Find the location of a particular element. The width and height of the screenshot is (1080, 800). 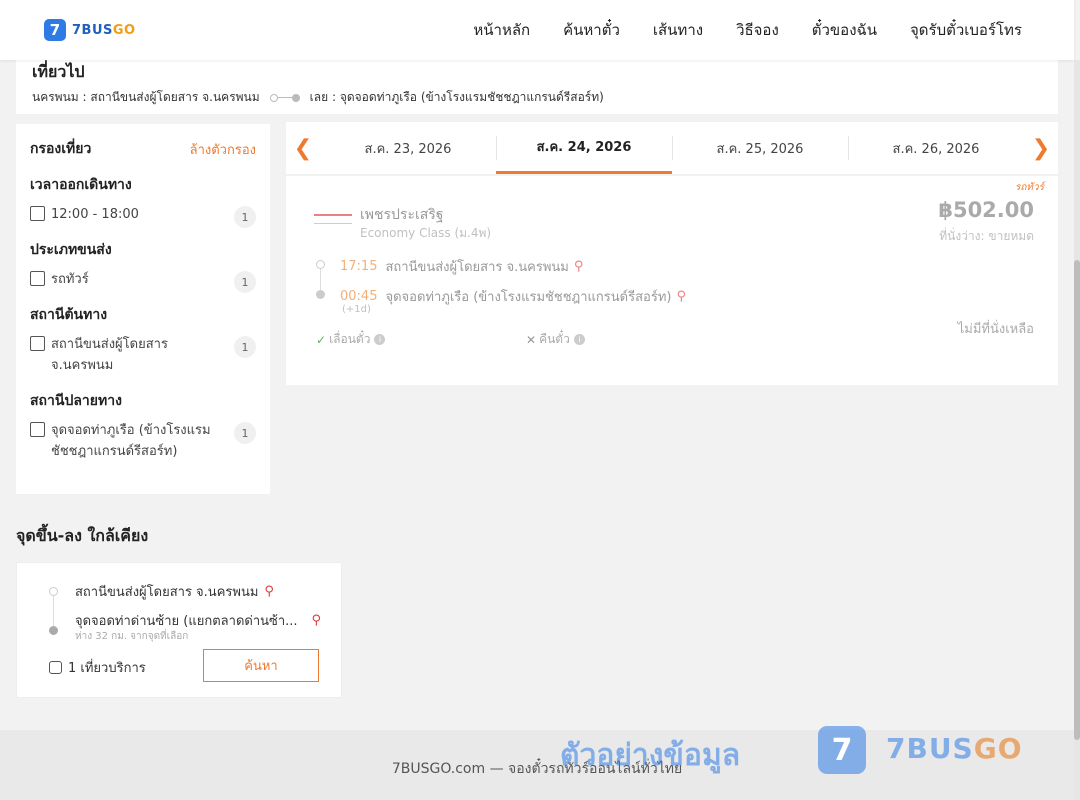

nearby-stops-title: จุดขึ้น-ลง ใกล้เคียง is located at coordinates (82, 535).